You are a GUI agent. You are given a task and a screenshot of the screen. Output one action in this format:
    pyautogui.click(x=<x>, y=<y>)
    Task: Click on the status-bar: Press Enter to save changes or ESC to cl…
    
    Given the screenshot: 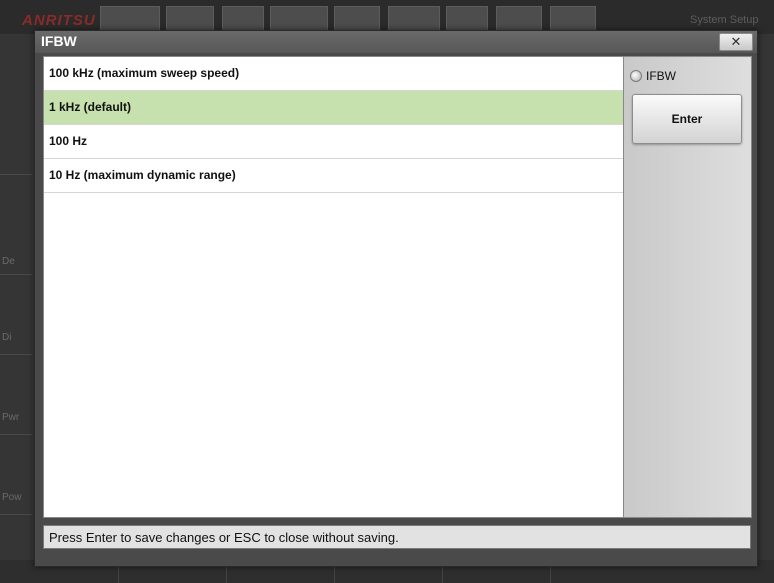 What is the action you would take?
    pyautogui.click(x=397, y=537)
    